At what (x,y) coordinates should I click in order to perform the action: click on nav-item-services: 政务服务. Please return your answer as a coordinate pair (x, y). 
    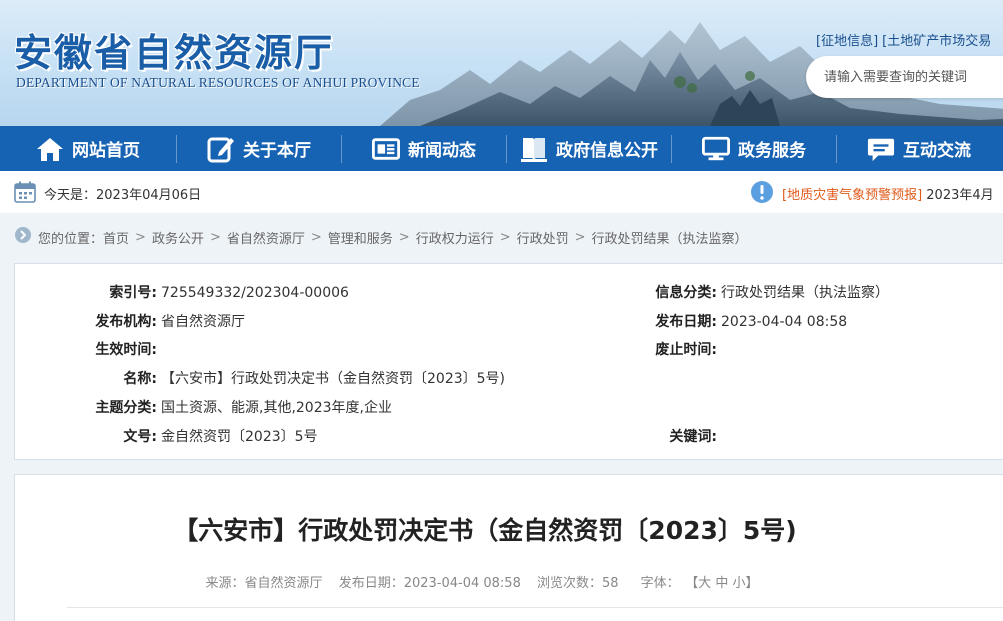
    Looking at the image, I should click on (754, 148).